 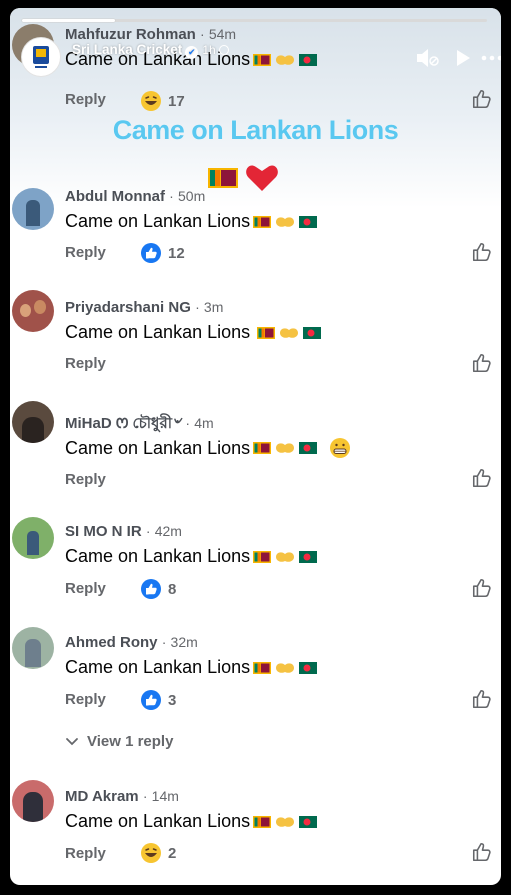 I want to click on comment-time: 14m, so click(x=165, y=796).